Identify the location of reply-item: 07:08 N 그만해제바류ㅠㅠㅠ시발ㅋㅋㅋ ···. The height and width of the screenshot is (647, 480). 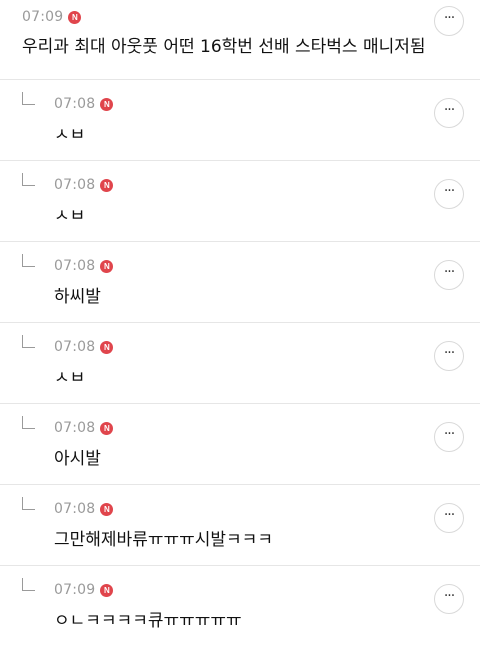
(240, 525).